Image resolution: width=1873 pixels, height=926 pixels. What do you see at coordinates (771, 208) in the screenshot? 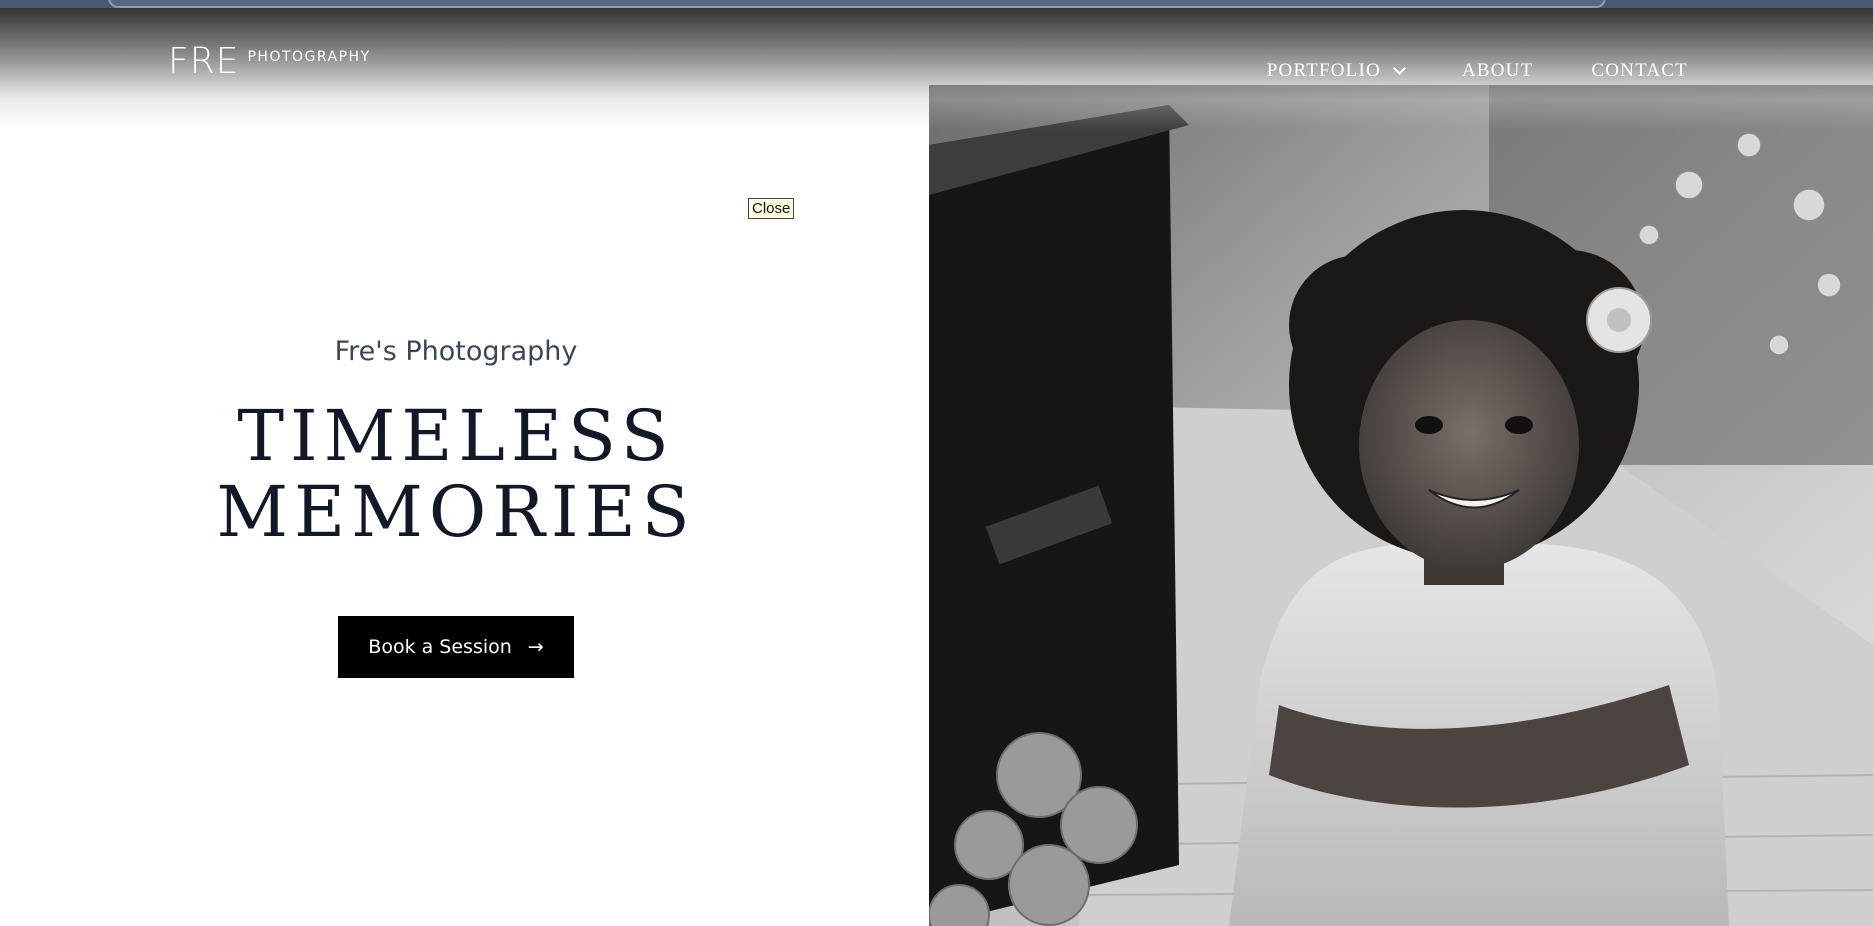
I see `close-button: Close` at bounding box center [771, 208].